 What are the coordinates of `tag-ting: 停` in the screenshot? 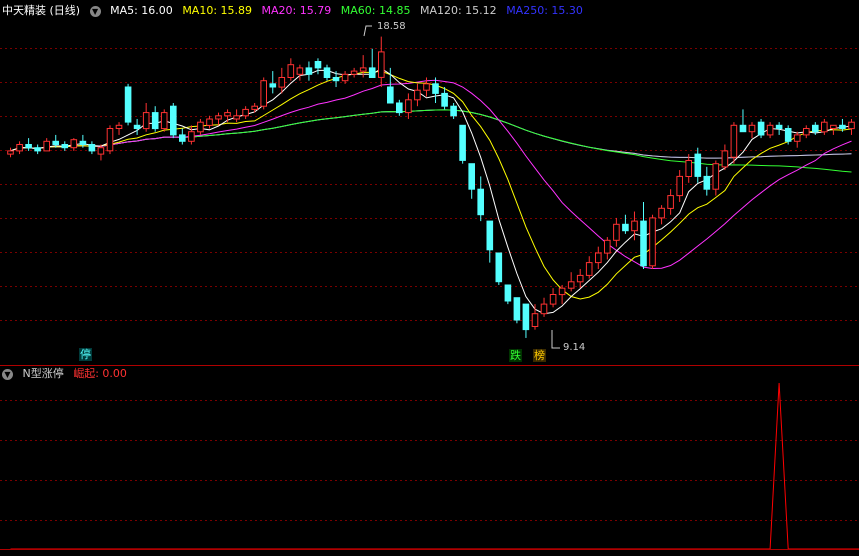 It's located at (85, 354).